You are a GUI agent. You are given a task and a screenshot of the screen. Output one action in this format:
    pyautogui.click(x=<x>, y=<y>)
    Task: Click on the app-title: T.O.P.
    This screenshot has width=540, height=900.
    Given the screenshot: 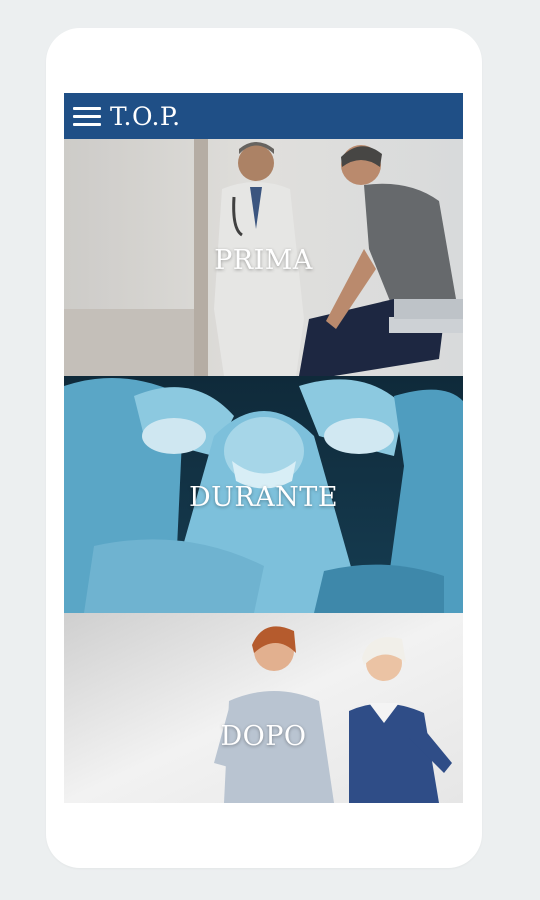 What is the action you would take?
    pyautogui.click(x=145, y=116)
    